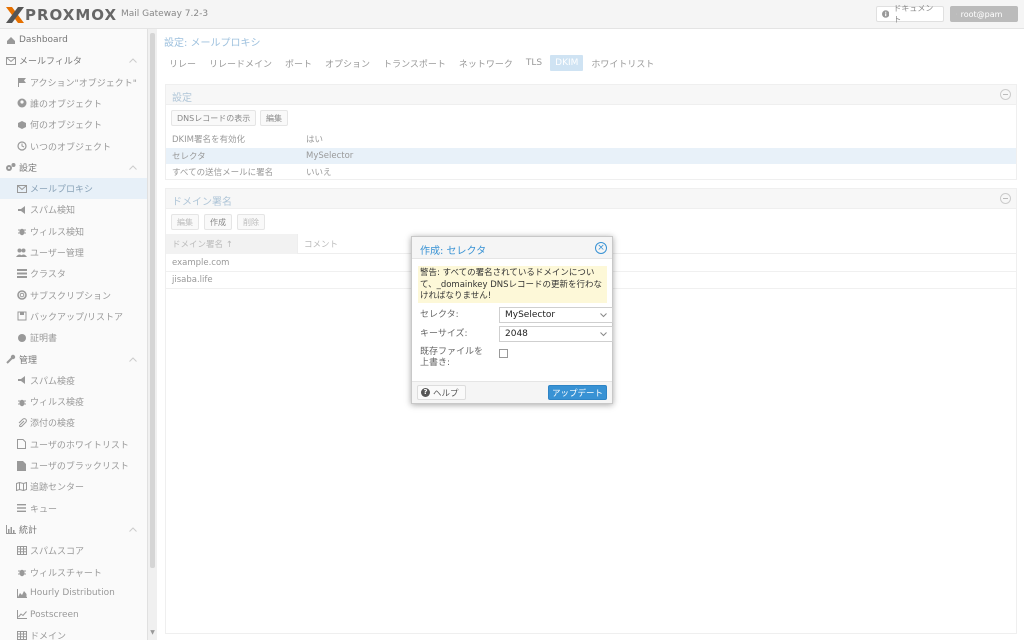 The height and width of the screenshot is (640, 1024). Describe the element at coordinates (44, 339) in the screenshot. I see `sidebar-item-label: 証明書` at that location.